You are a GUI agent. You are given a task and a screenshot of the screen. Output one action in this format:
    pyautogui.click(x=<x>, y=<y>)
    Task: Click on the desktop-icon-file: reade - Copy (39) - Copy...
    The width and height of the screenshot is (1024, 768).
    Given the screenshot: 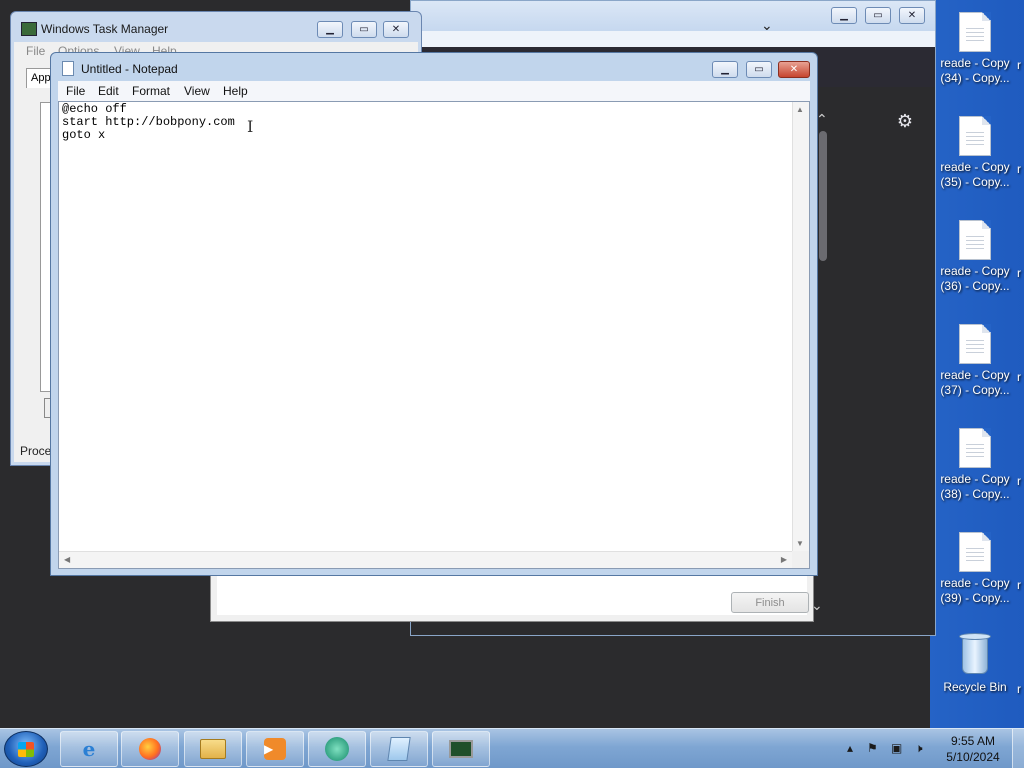 What is the action you would take?
    pyautogui.click(x=975, y=569)
    